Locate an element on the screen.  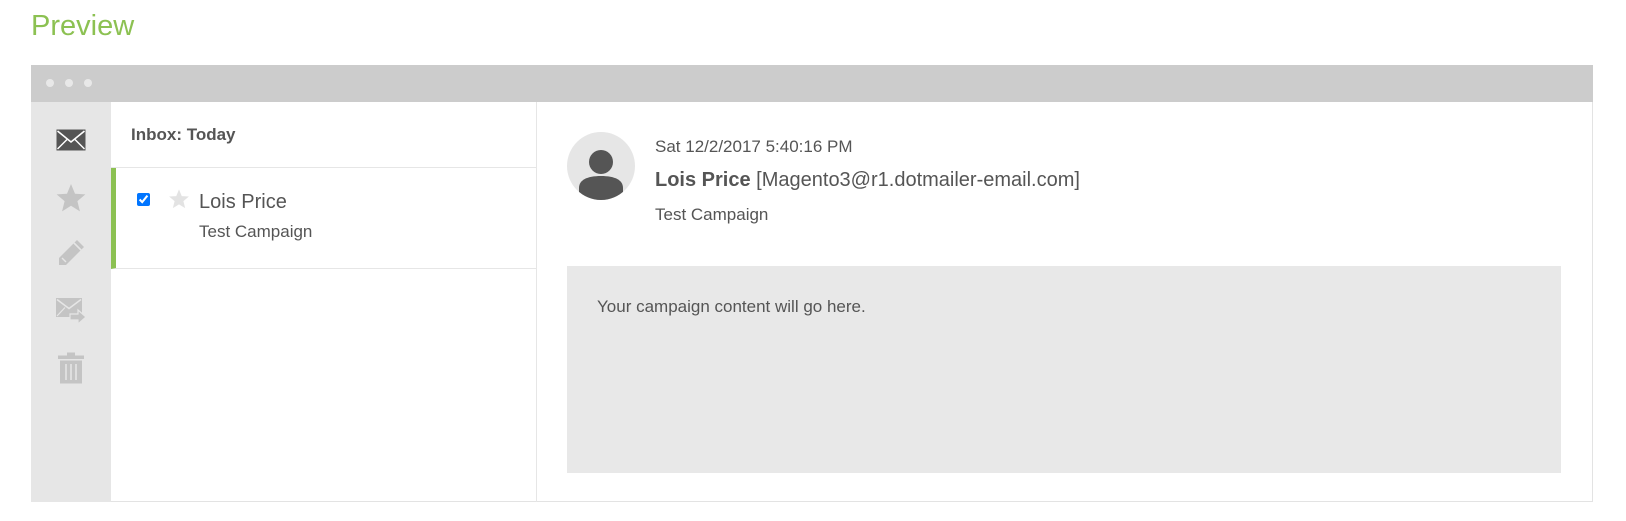
starred-icon is located at coordinates (71, 198).